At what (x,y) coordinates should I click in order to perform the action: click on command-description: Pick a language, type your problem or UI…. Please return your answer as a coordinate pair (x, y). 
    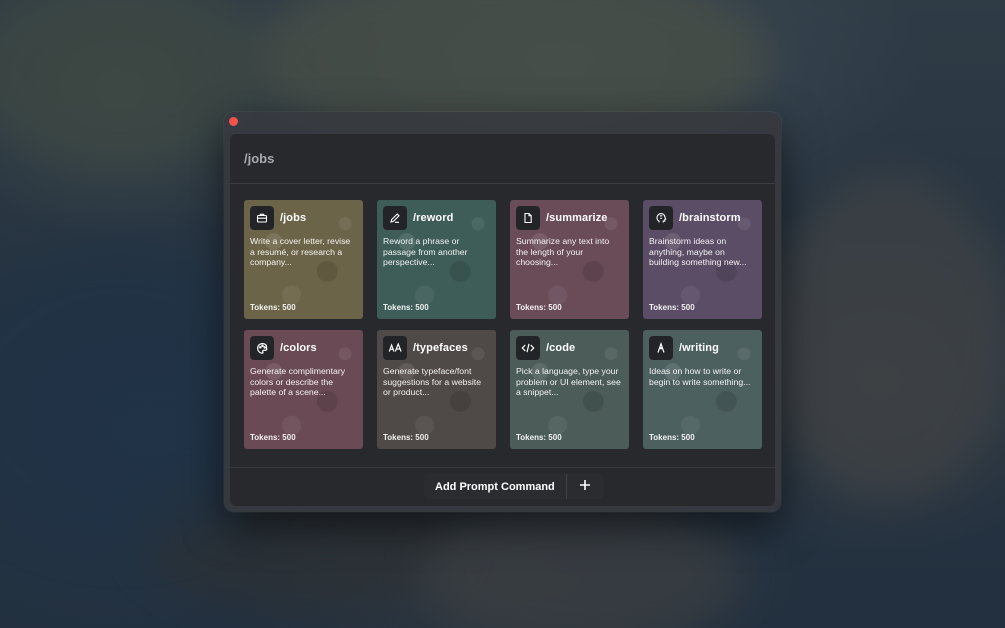
    Looking at the image, I should click on (568, 382).